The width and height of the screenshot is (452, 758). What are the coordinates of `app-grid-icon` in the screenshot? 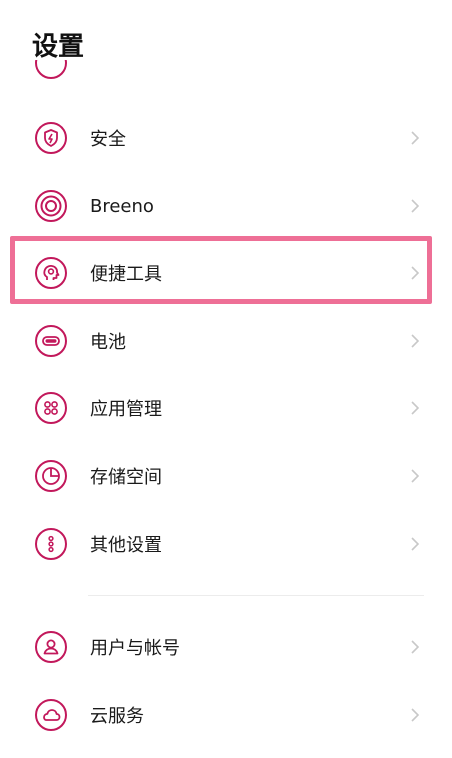 It's located at (51, 408).